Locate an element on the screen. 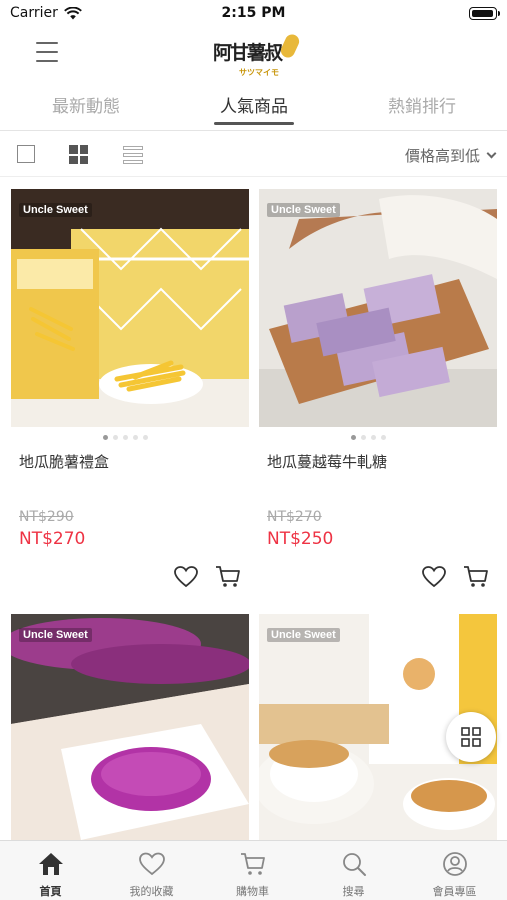  nav-label: 購物車 is located at coordinates (252, 891).